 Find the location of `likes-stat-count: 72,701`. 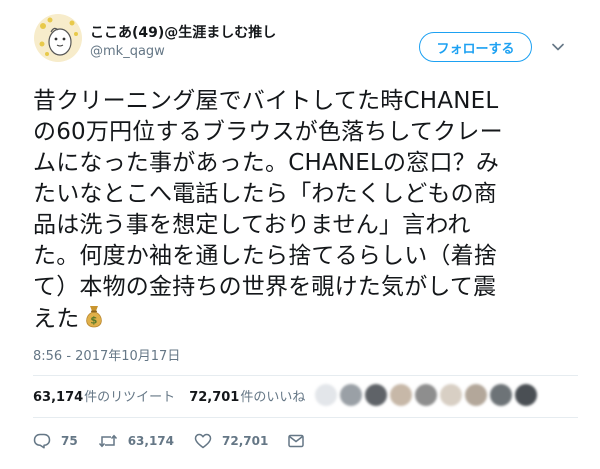

likes-stat-count: 72,701 is located at coordinates (214, 397).